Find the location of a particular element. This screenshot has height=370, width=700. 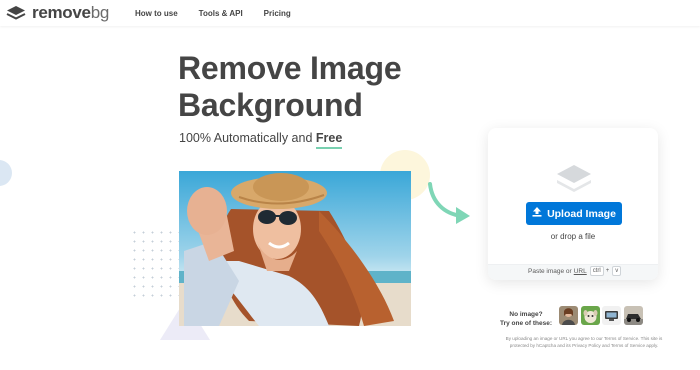

sample-animal is located at coordinates (590, 315).